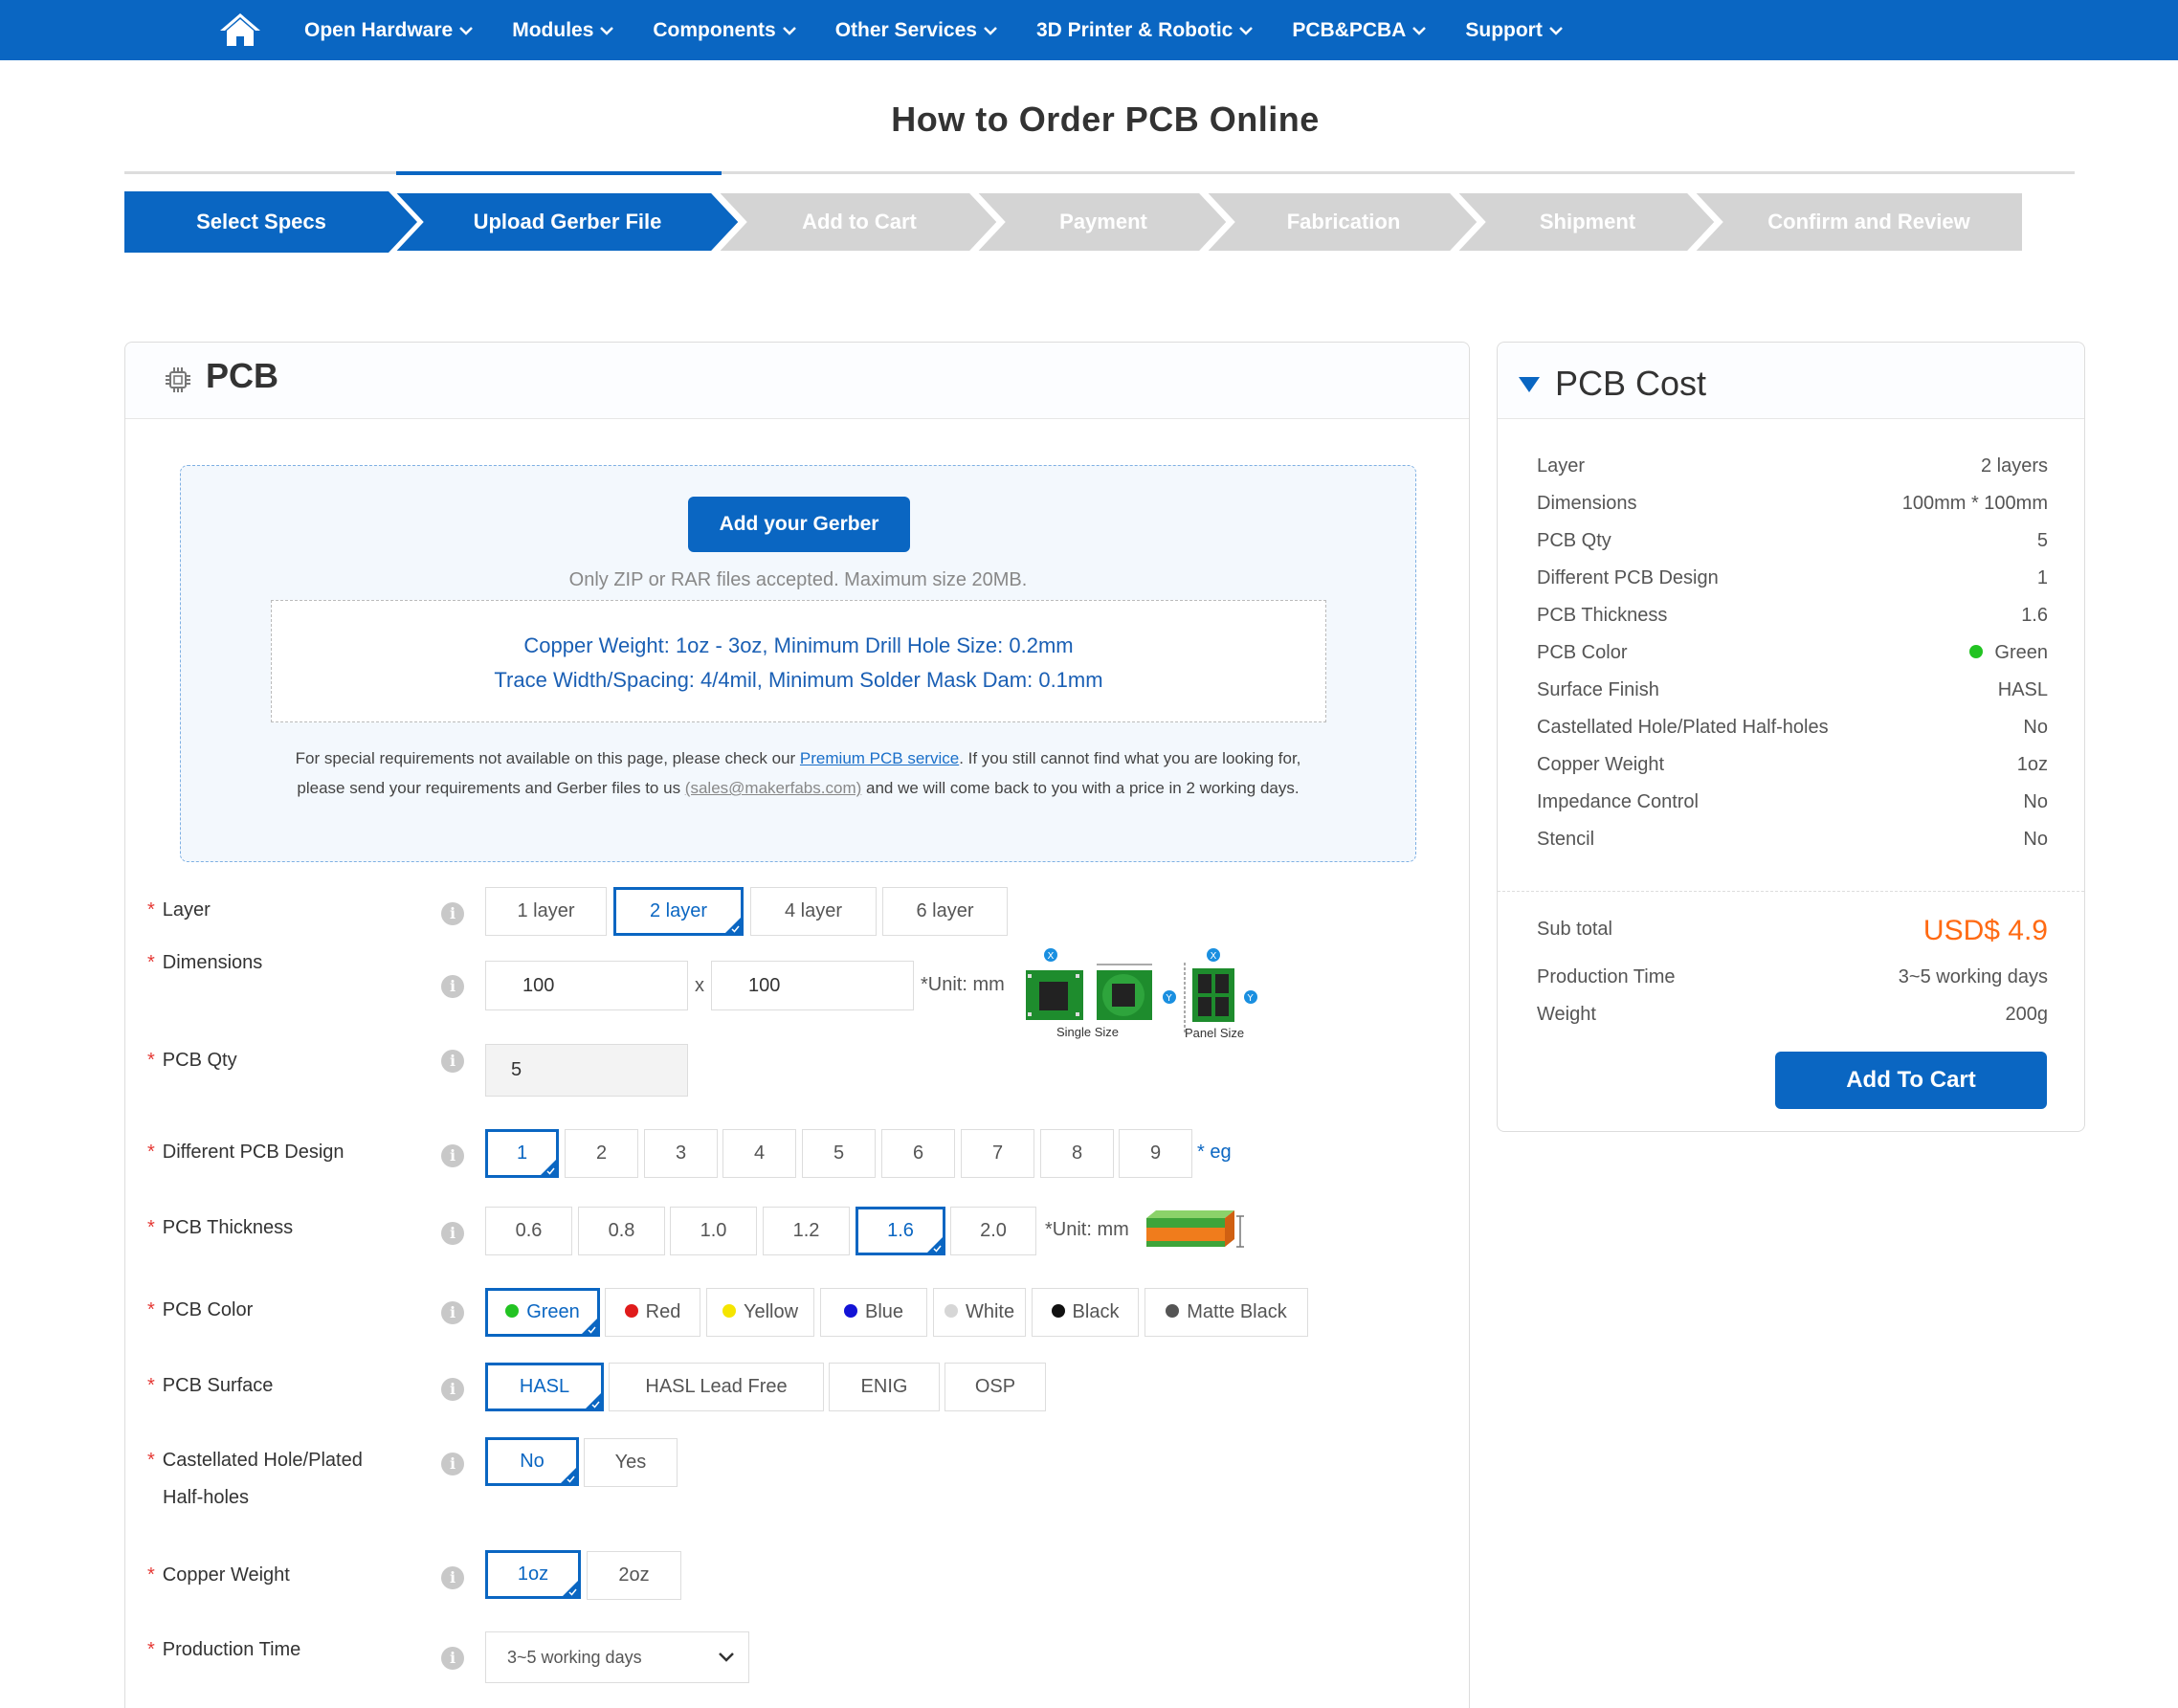 This screenshot has width=2178, height=1708. I want to click on production-time-select: 3~5 working days, so click(617, 1657).